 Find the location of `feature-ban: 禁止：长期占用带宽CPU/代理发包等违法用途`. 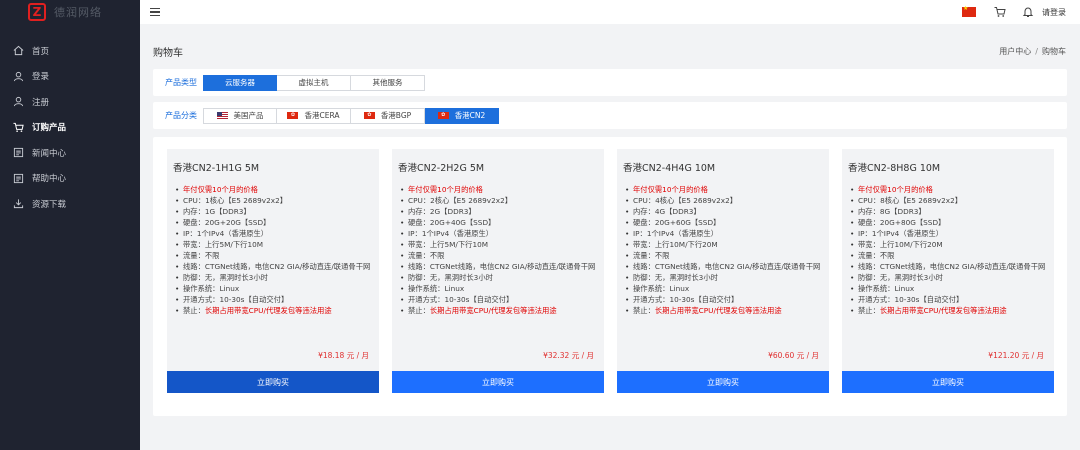

feature-ban: 禁止：长期占用带宽CPU/代理发包等违法用途 is located at coordinates (725, 310).